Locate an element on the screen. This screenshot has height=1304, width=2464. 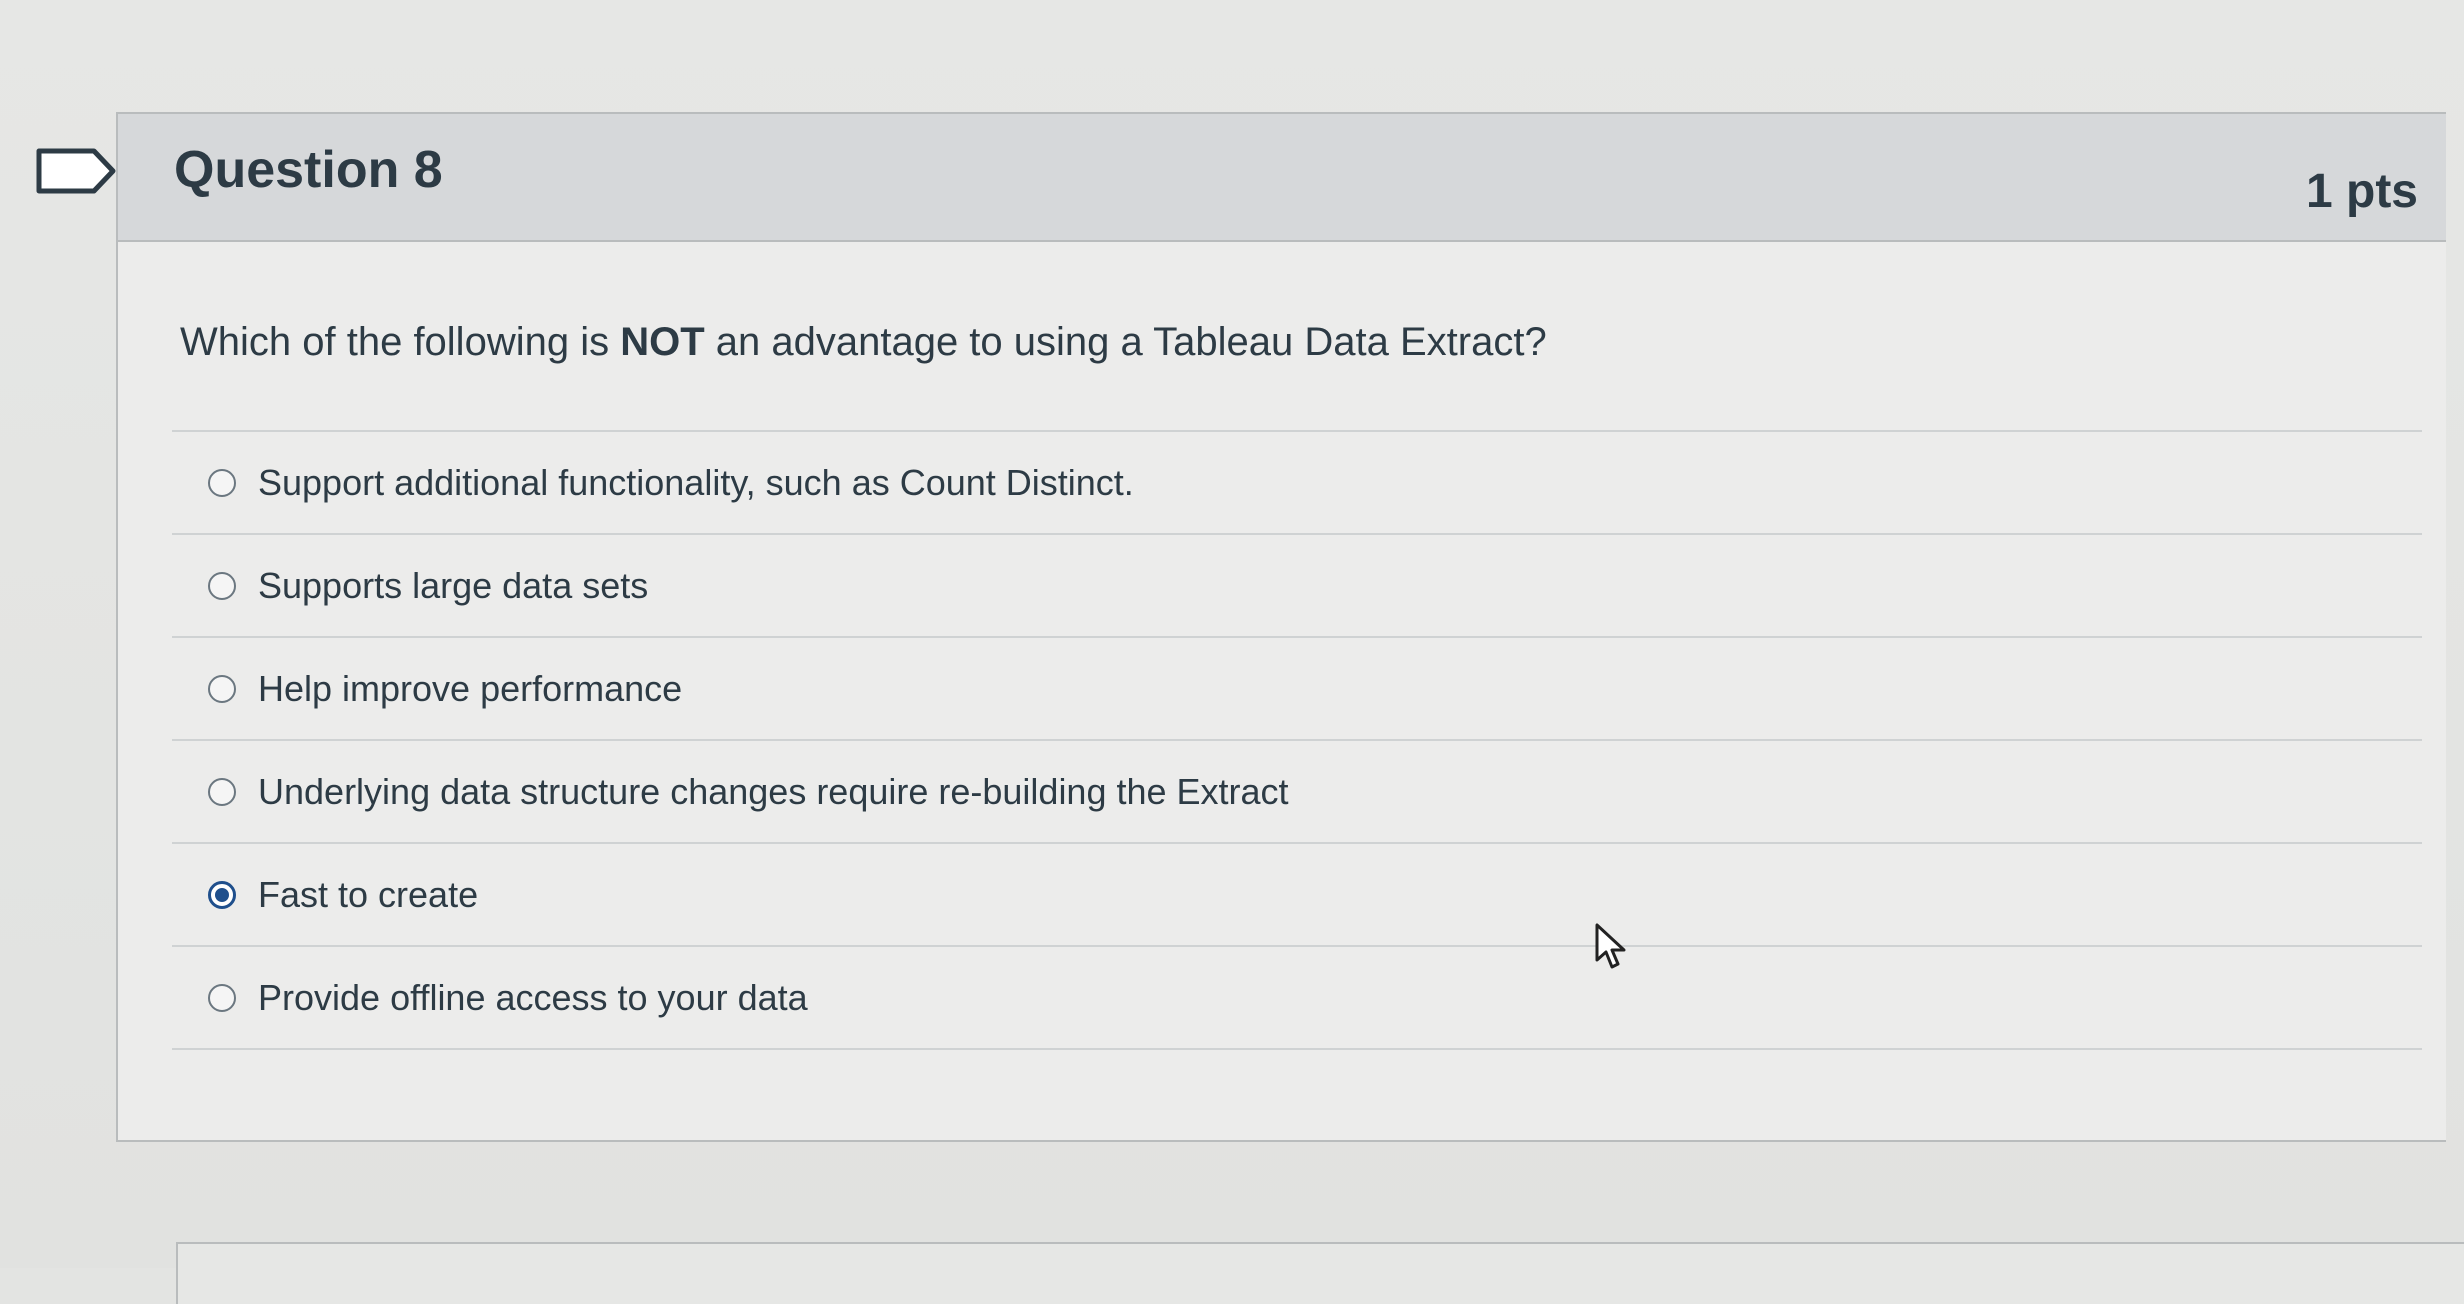
question-text-before: Which of the following is is located at coordinates (400, 342).